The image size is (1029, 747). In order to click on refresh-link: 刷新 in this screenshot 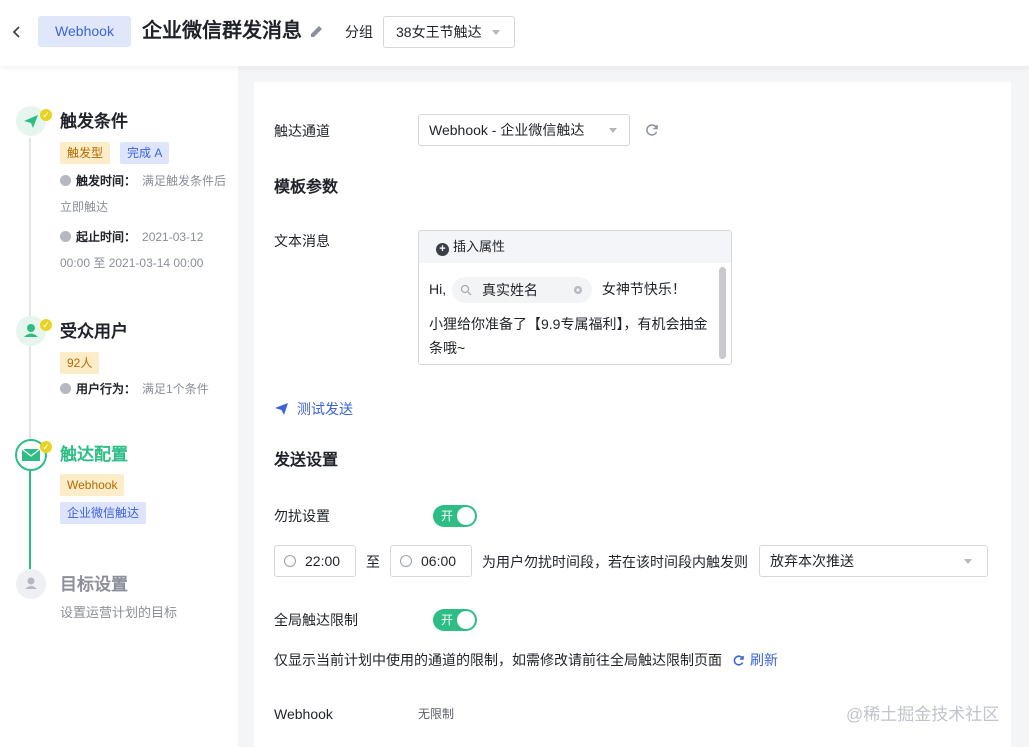, I will do `click(755, 660)`.